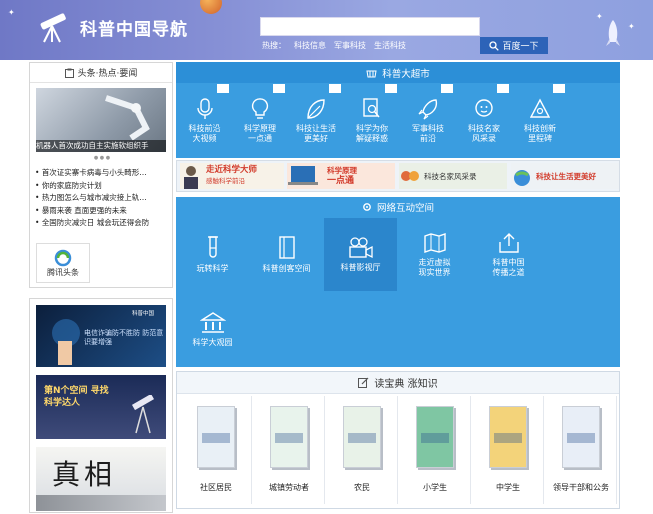 Image resolution: width=653 pixels, height=514 pixels. I want to click on book-item: 社区居民, so click(216, 450).